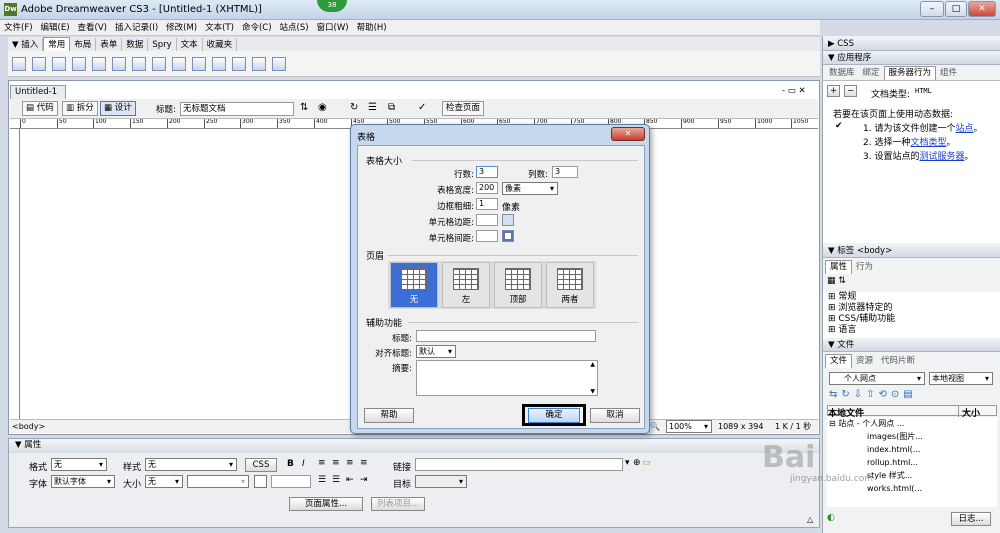 This screenshot has height=533, width=1000. Describe the element at coordinates (864, 361) in the screenshot. I see `tab-assets: 资源` at that location.